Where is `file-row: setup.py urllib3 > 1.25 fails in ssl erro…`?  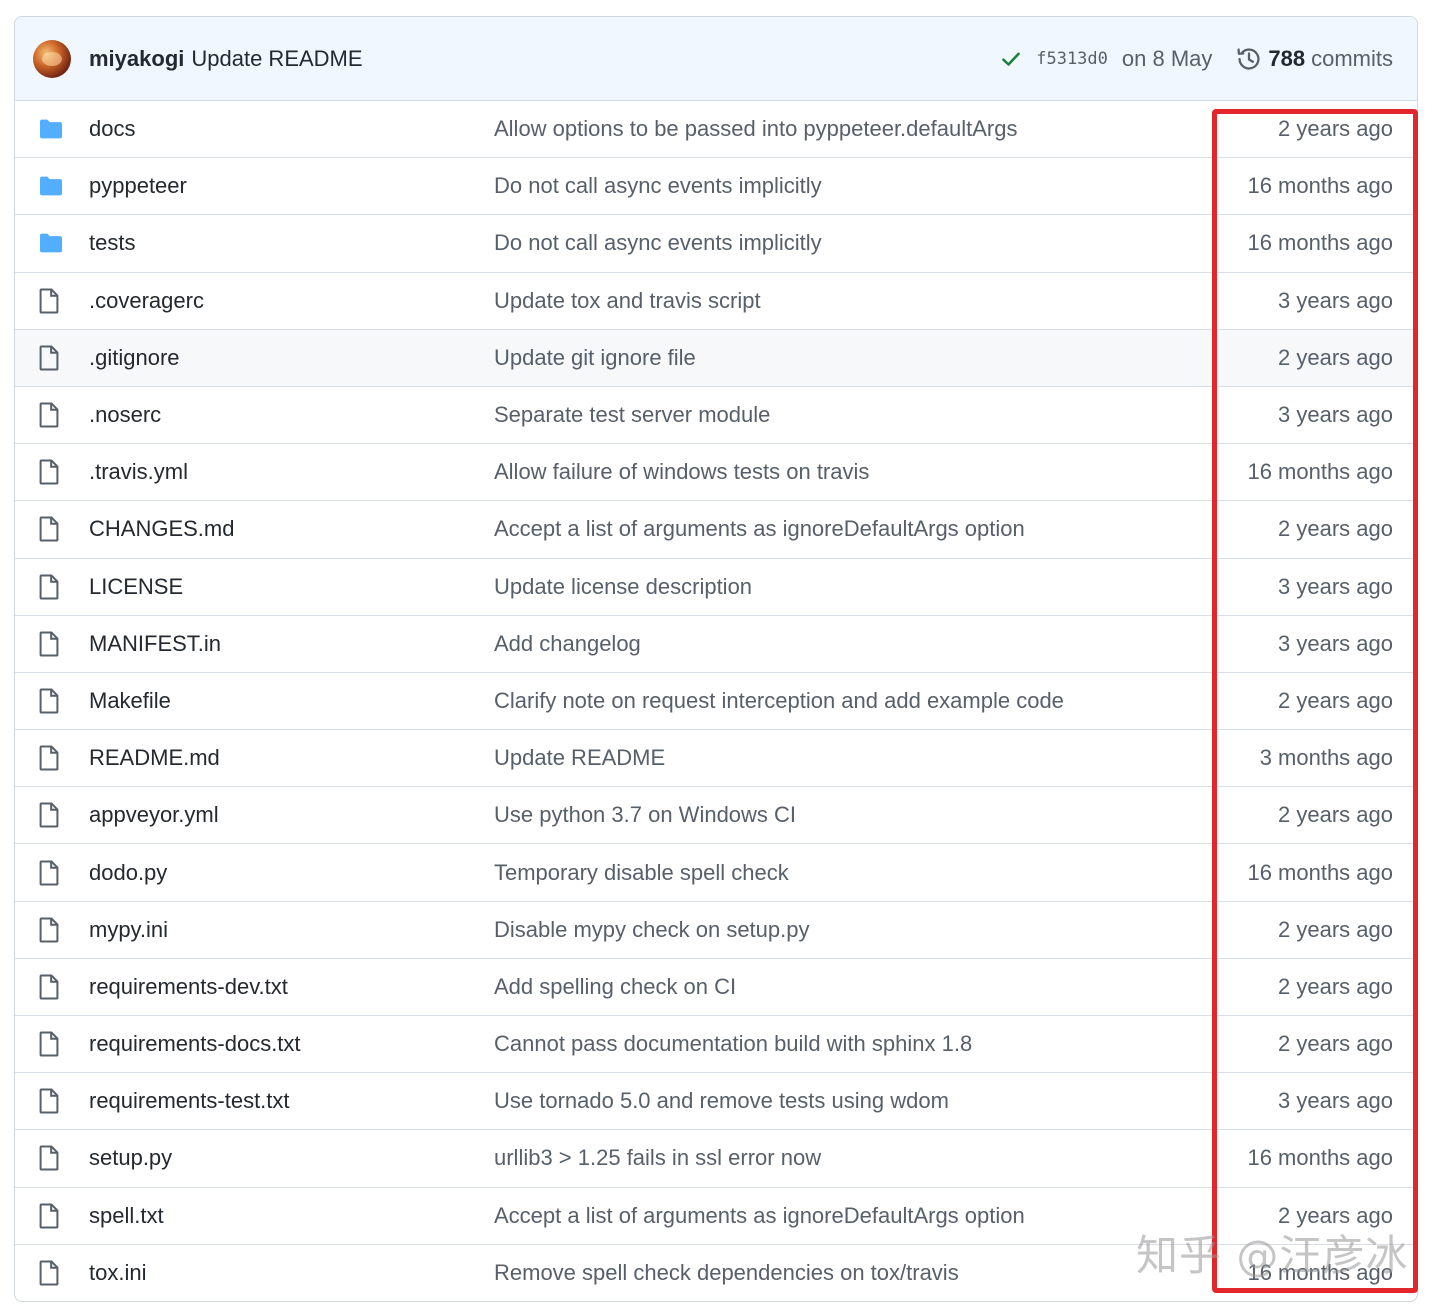
file-row: setup.py urllib3 > 1.25 fails in ssl erro… is located at coordinates (716, 1159).